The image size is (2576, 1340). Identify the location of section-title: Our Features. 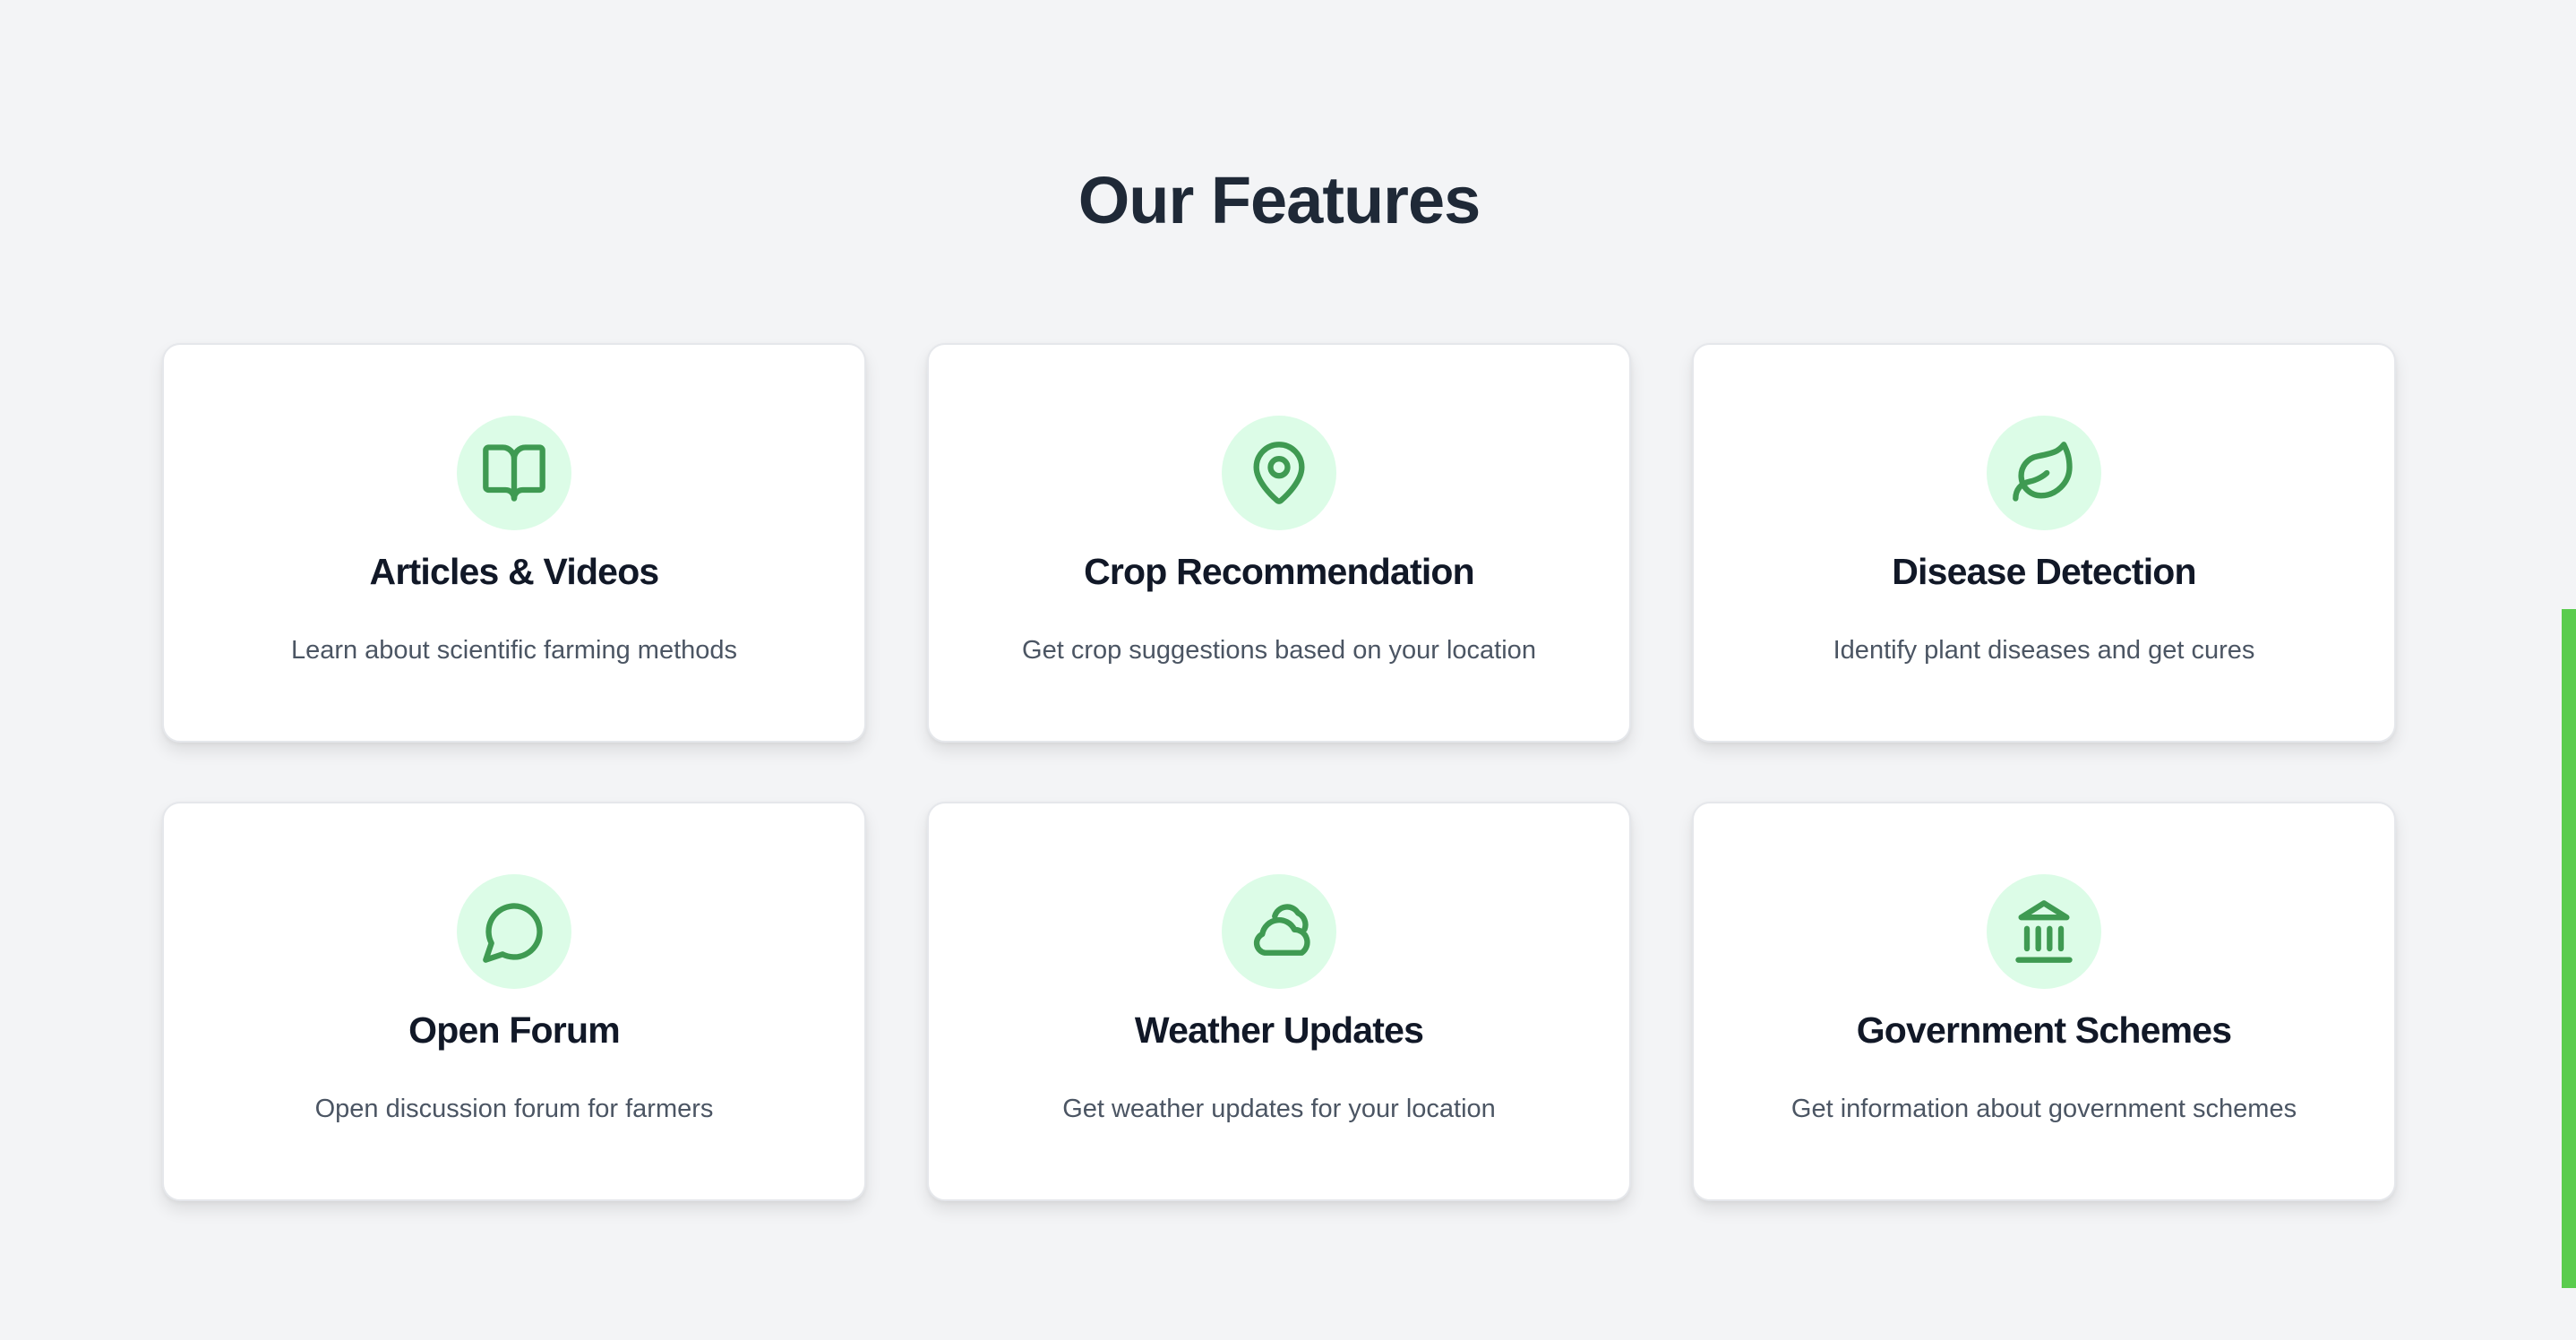
(1279, 200).